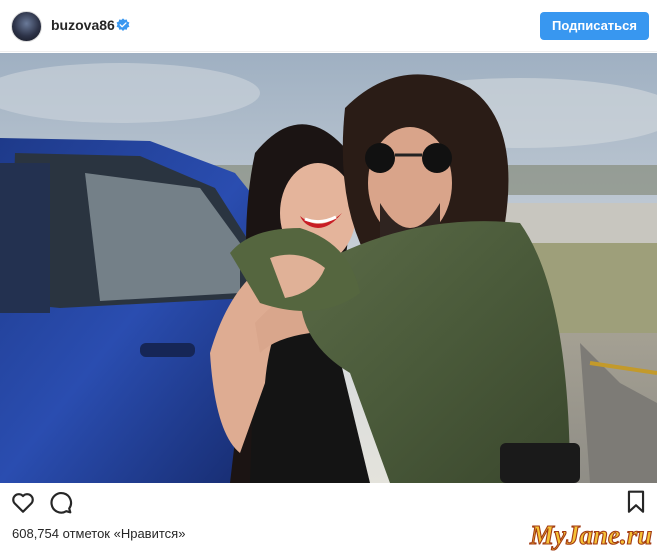 This screenshot has width=657, height=556. I want to click on comment-icon, so click(60, 502).